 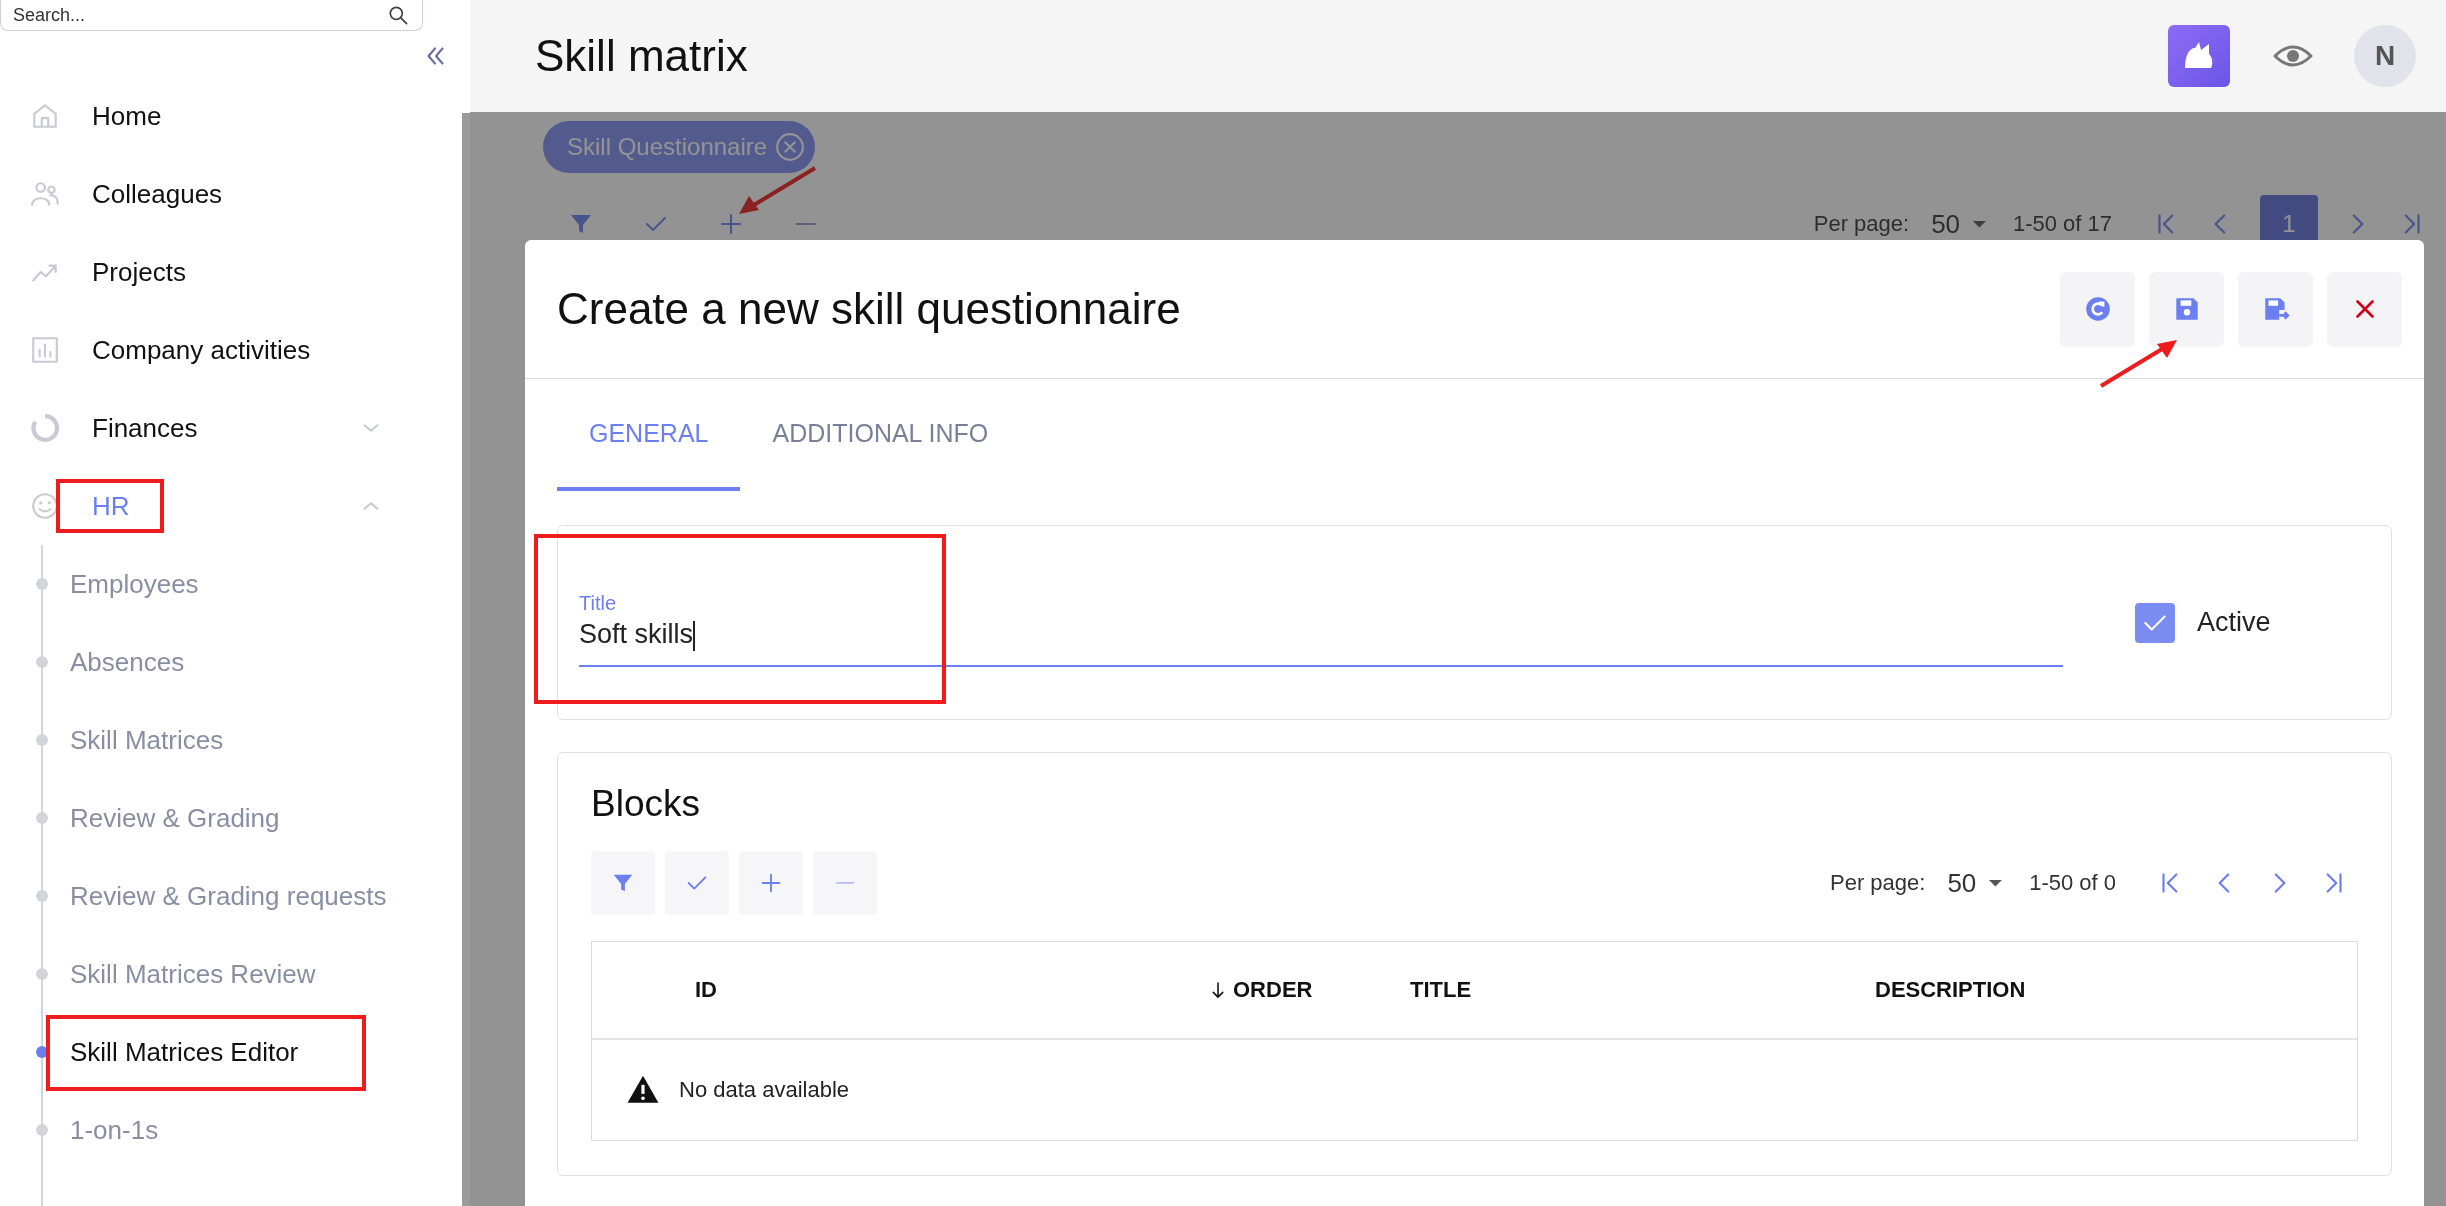 What do you see at coordinates (598, 604) in the screenshot?
I see `field-label: Title` at bounding box center [598, 604].